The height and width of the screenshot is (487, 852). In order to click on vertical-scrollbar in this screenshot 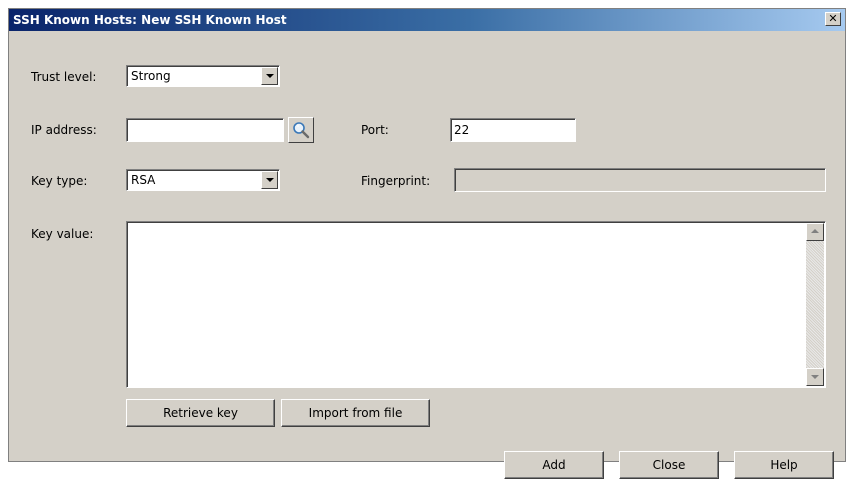, I will do `click(815, 304)`.